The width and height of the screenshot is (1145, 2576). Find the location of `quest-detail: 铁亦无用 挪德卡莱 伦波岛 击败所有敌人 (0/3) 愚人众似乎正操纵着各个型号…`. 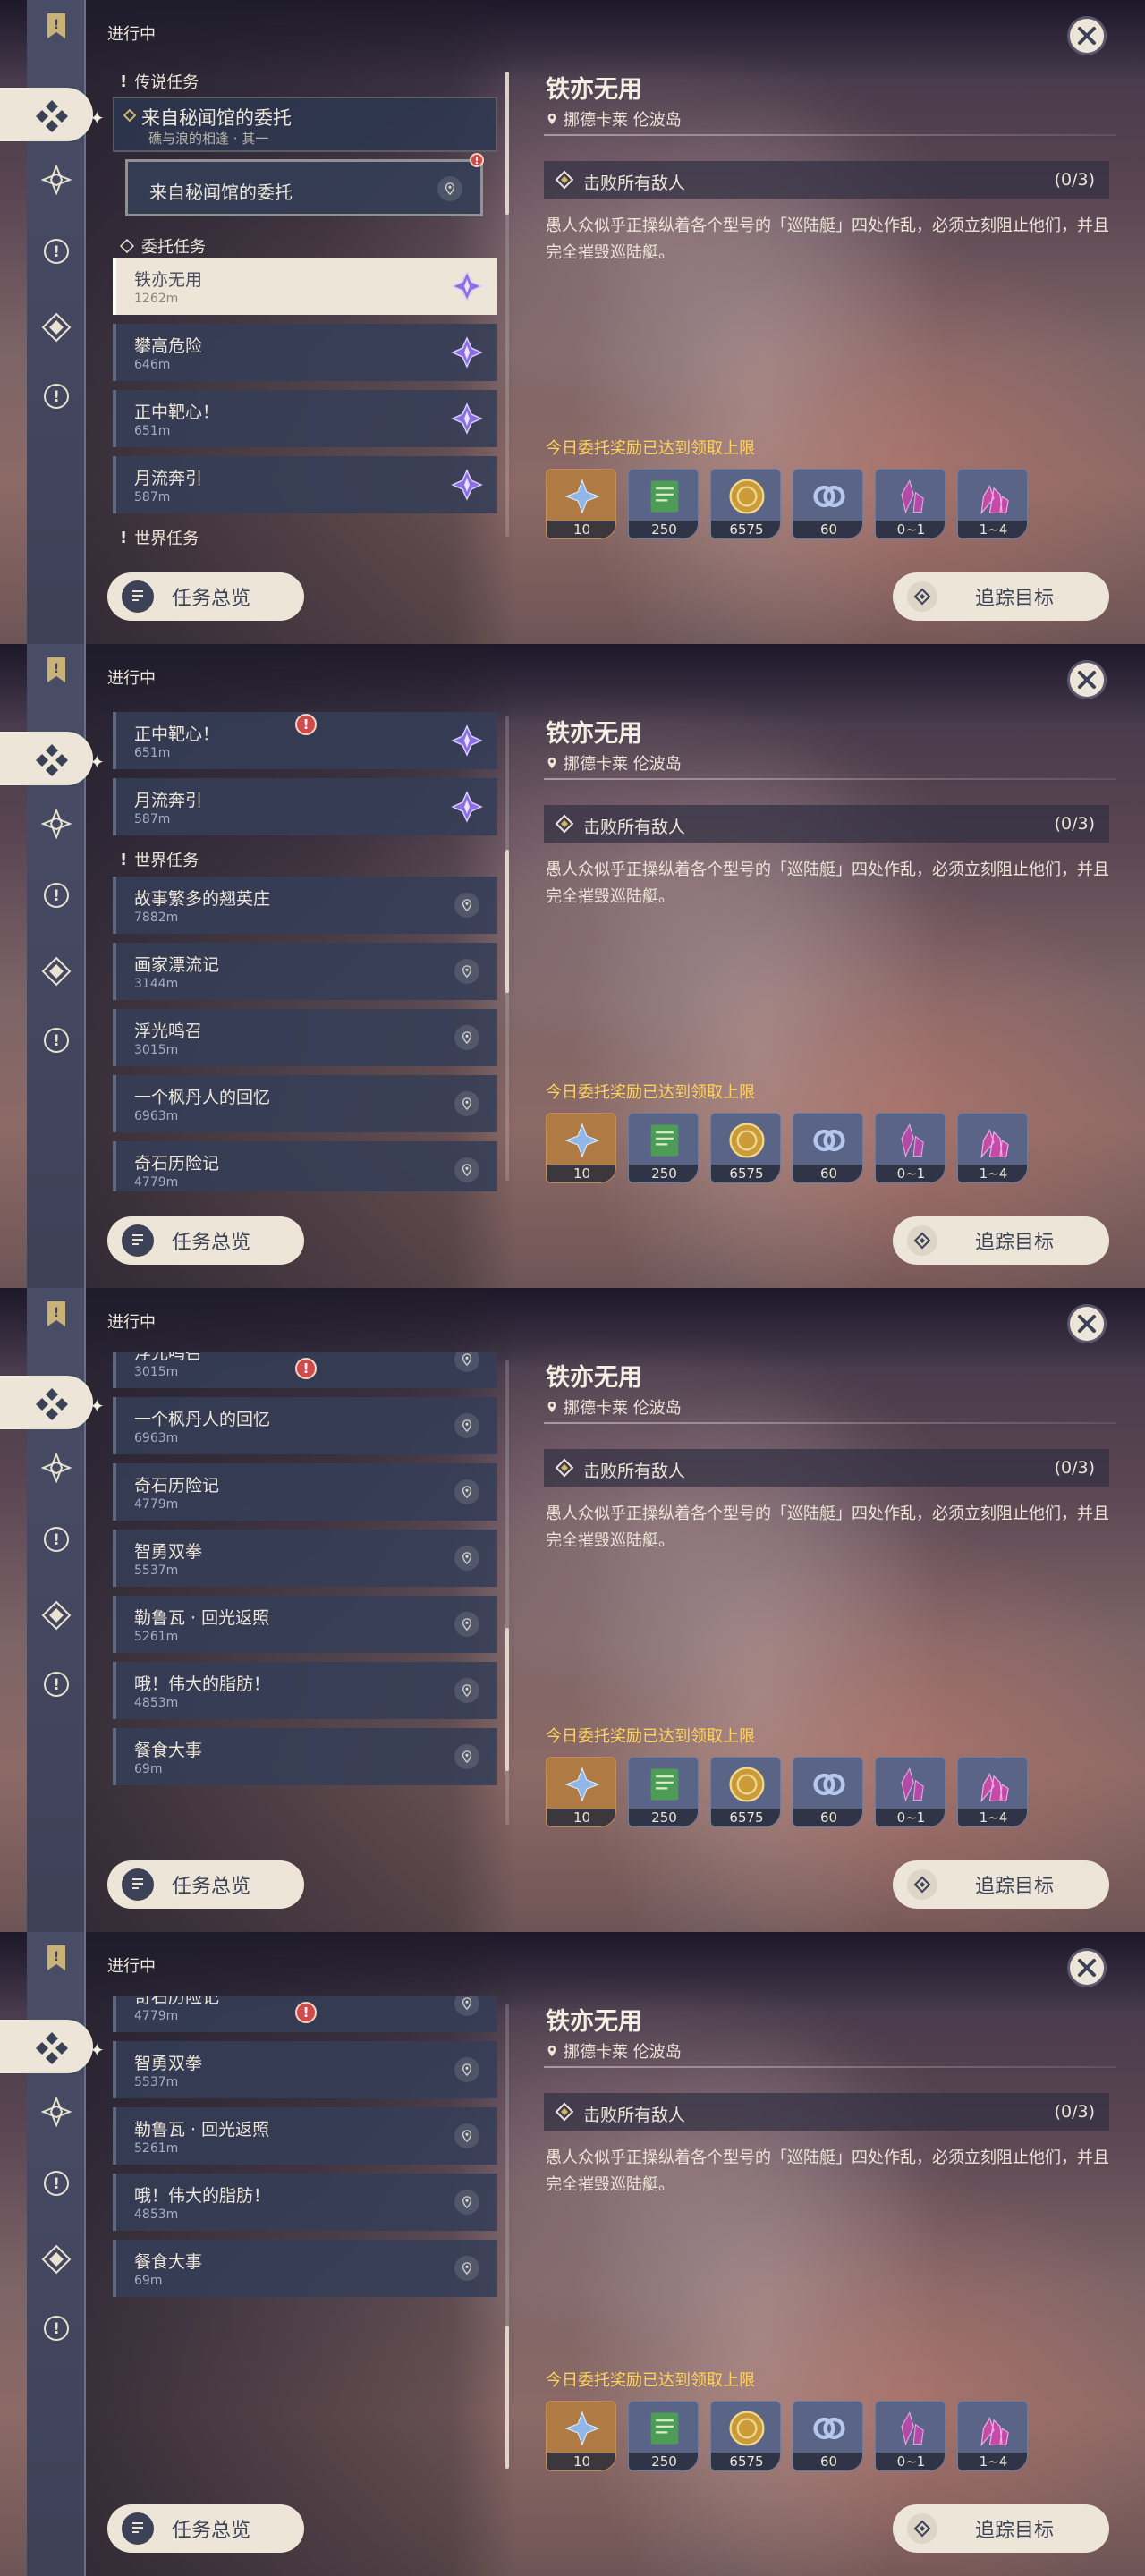

quest-detail: 铁亦无用 挪德卡莱 伦波岛 击败所有敌人 (0/3) 愚人众似乎正操纵着各个型号… is located at coordinates (830, 921).